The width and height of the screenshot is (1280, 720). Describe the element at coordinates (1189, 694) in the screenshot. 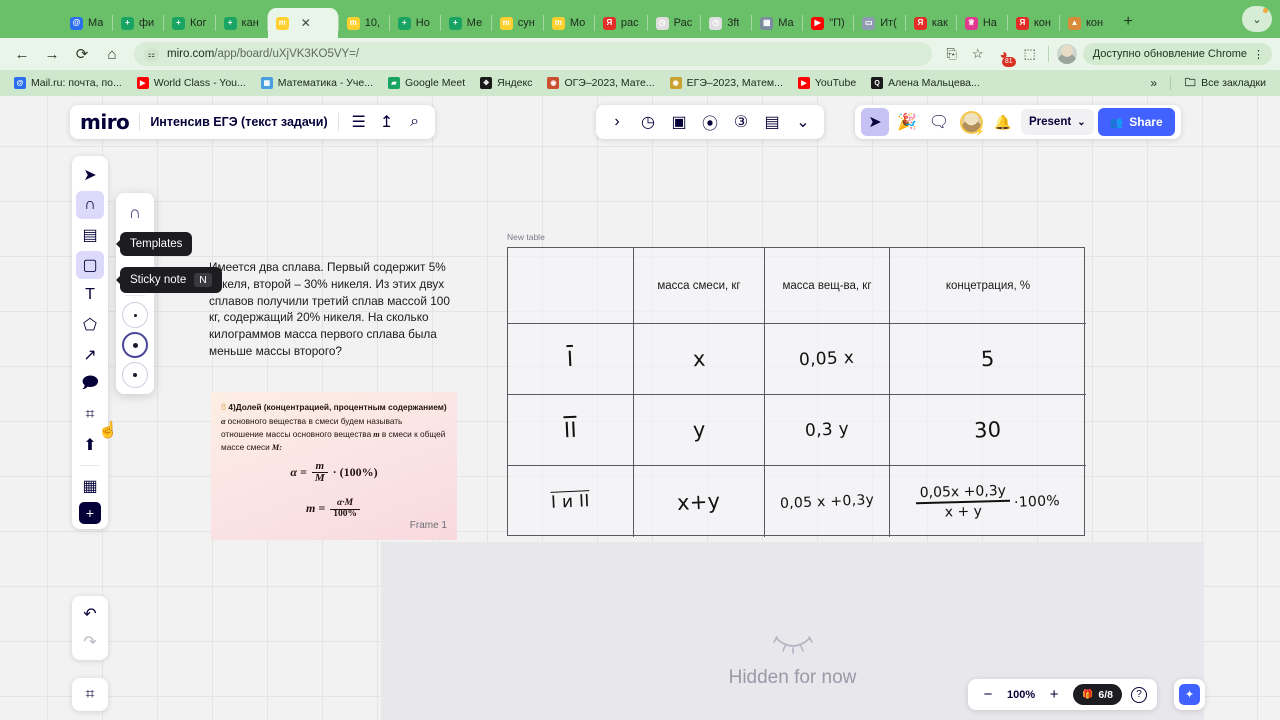

I see `miro-ai-button: ✦` at that location.